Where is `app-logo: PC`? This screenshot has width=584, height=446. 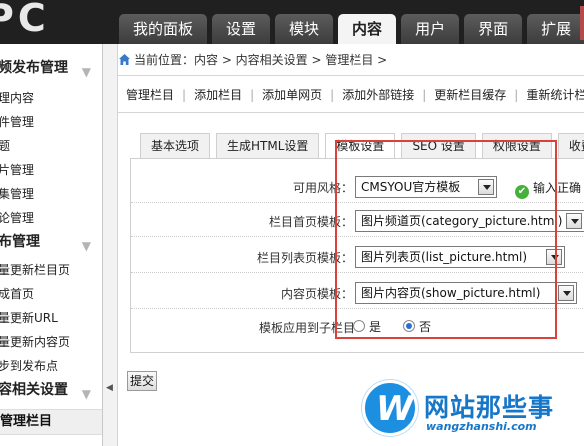 app-logo: PC is located at coordinates (55, 22).